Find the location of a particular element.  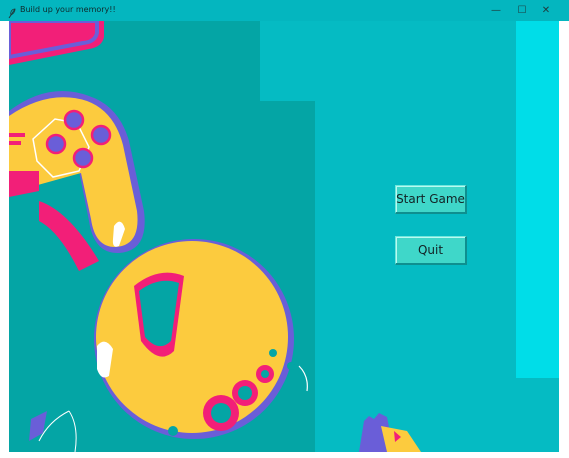

minimize-icon: — is located at coordinates (496, 10).